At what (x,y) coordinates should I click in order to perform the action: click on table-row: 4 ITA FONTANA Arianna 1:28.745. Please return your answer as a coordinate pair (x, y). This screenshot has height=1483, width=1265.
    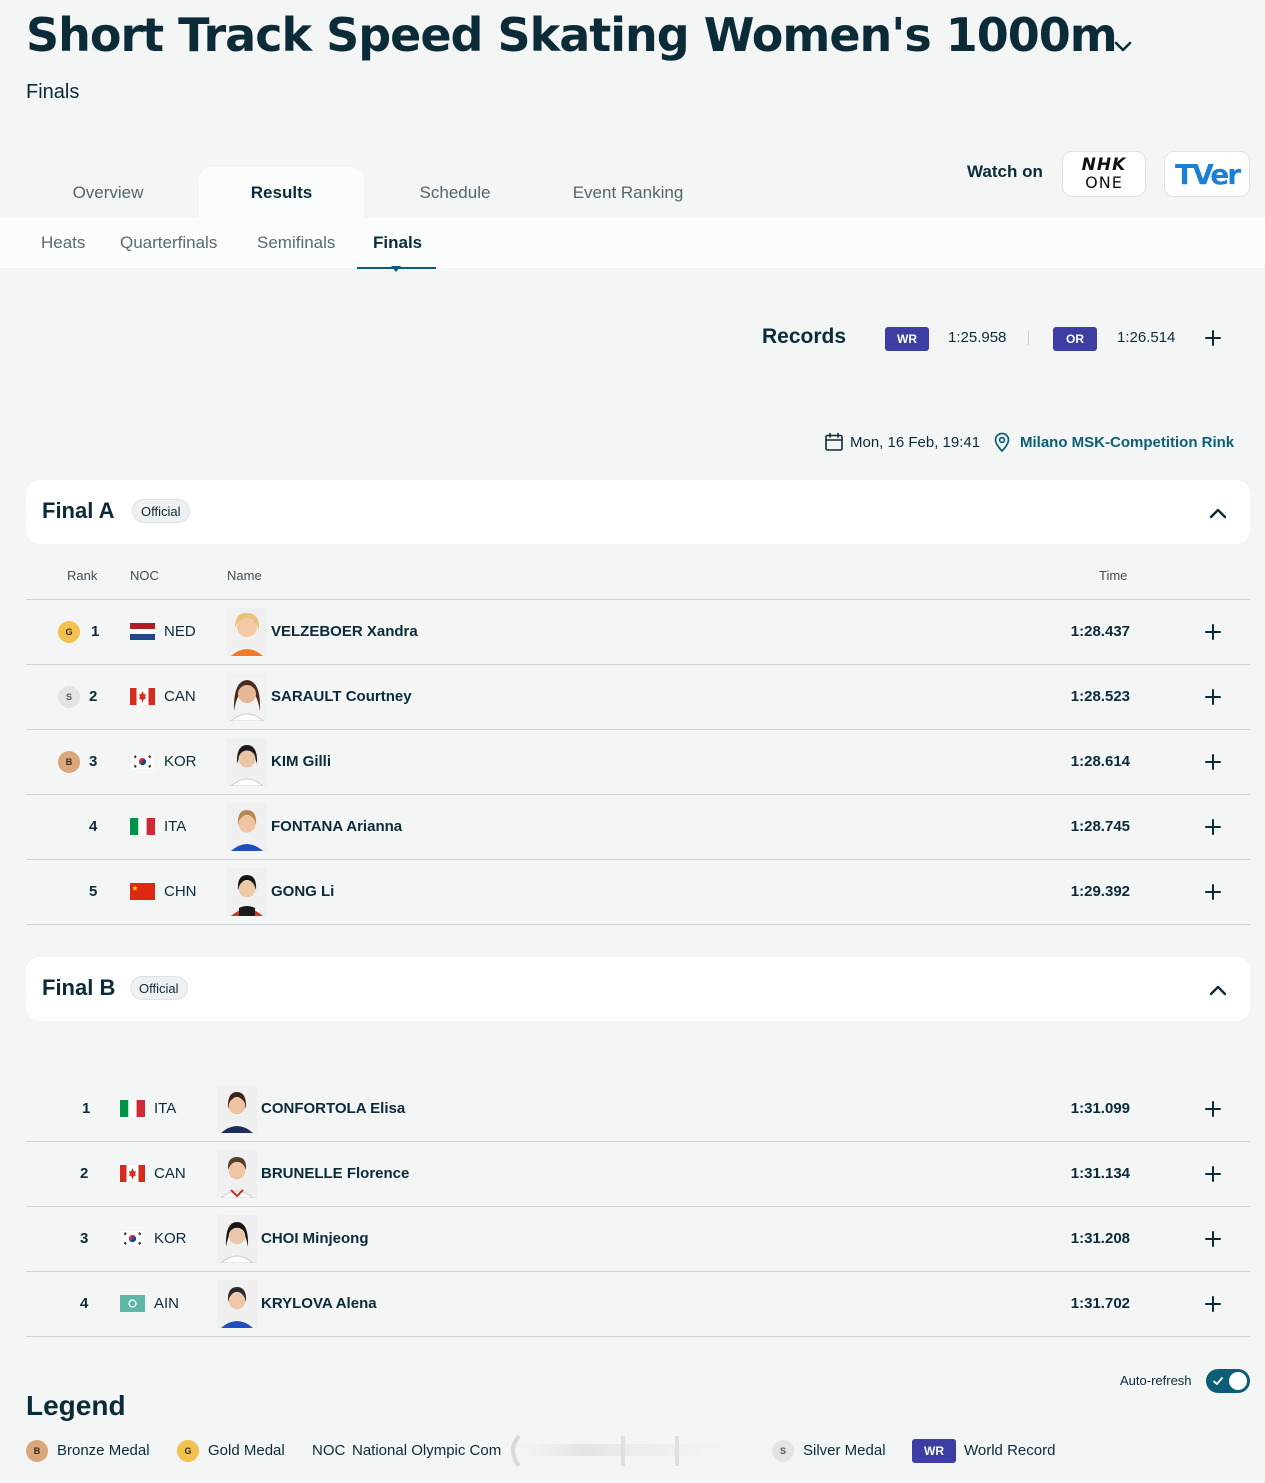
    Looking at the image, I should click on (638, 827).